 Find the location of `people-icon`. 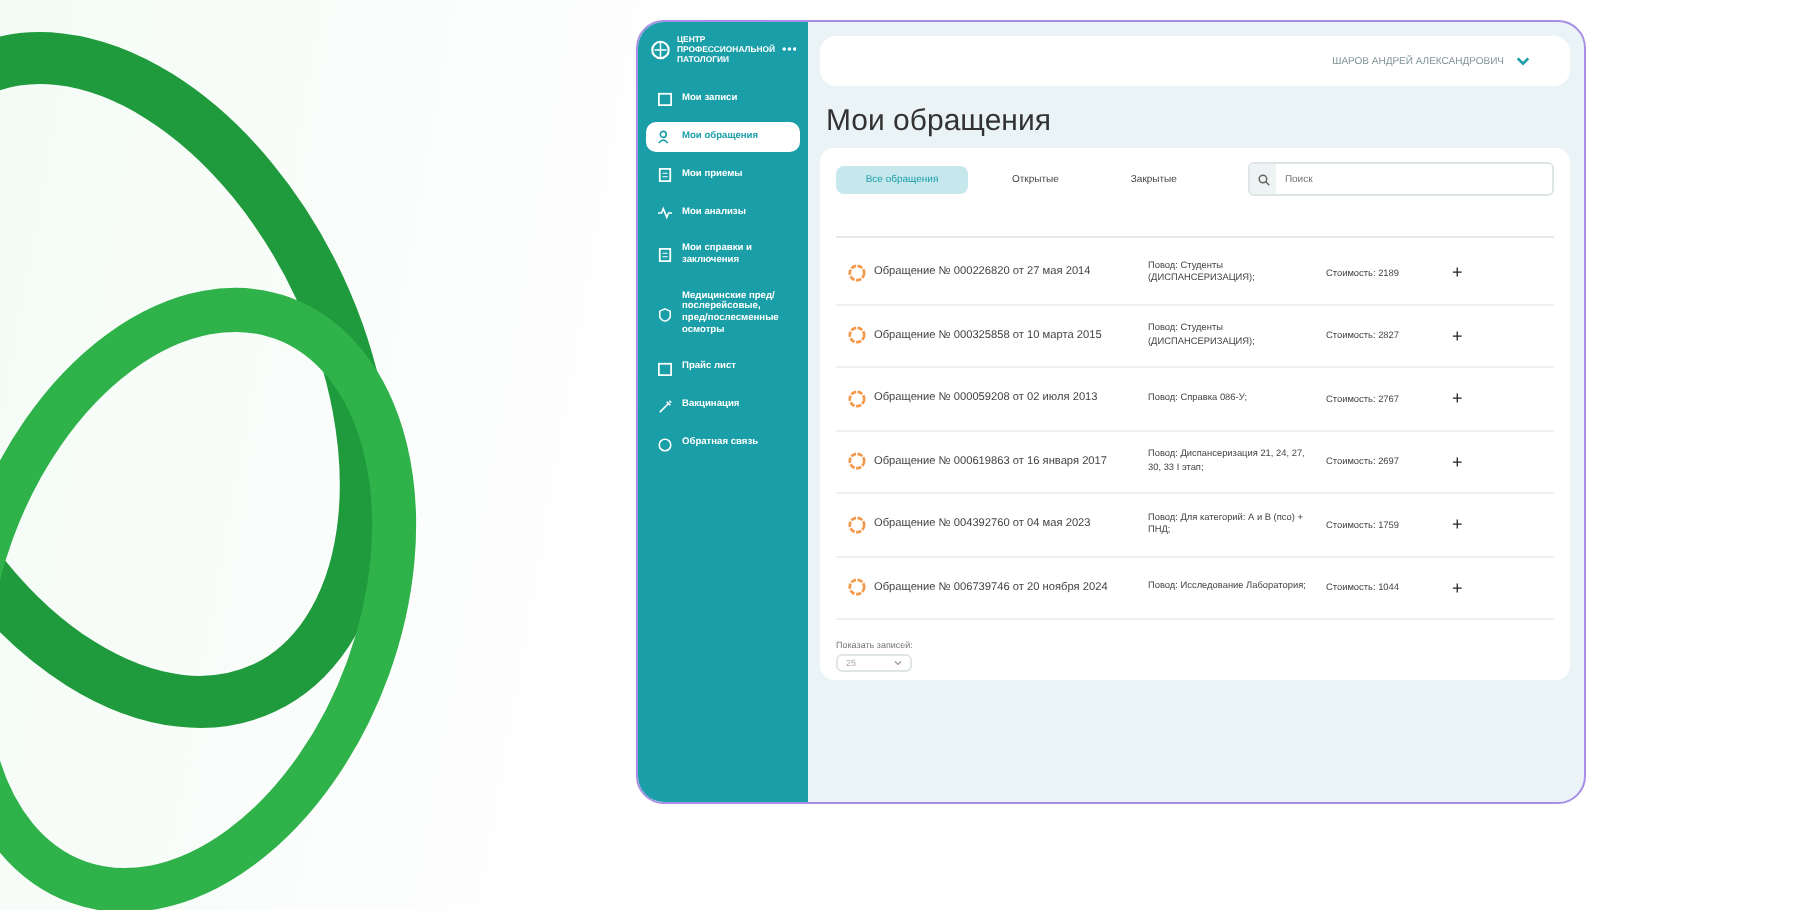

people-icon is located at coordinates (665, 137).